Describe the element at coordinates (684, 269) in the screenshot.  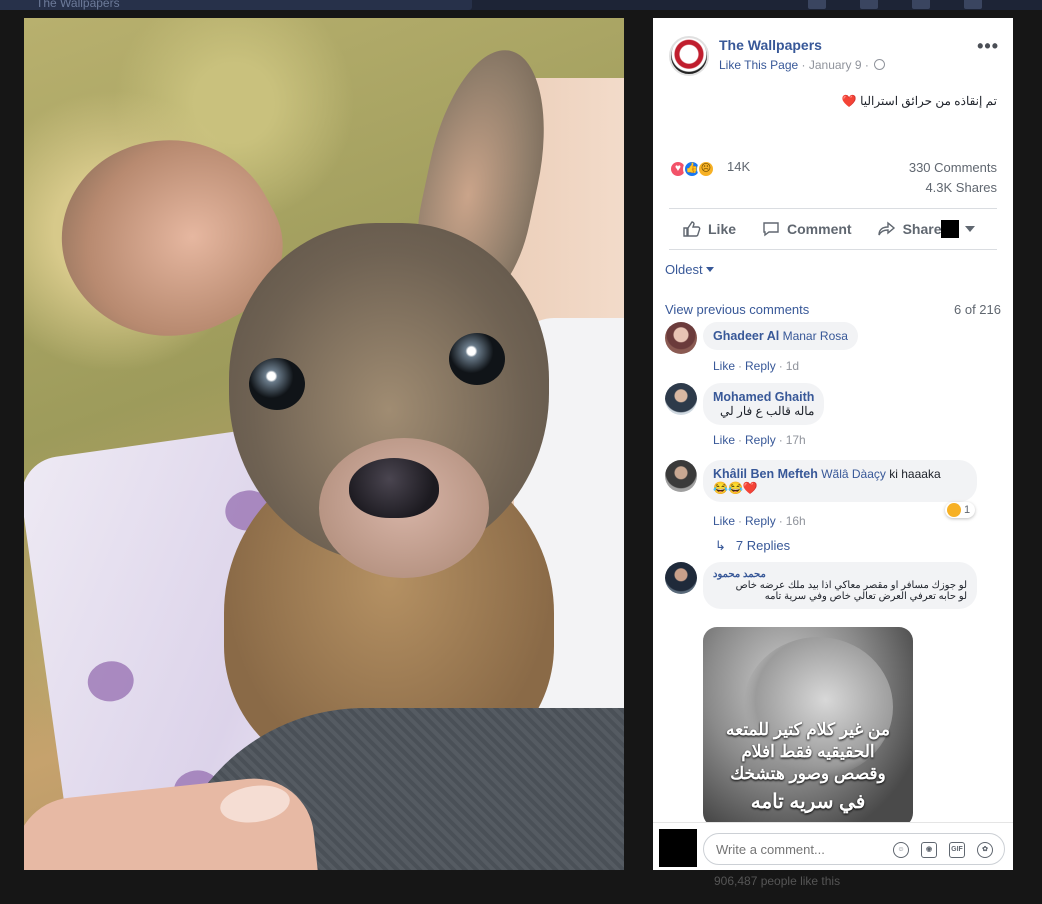
I see `sort-label: Oldest` at that location.